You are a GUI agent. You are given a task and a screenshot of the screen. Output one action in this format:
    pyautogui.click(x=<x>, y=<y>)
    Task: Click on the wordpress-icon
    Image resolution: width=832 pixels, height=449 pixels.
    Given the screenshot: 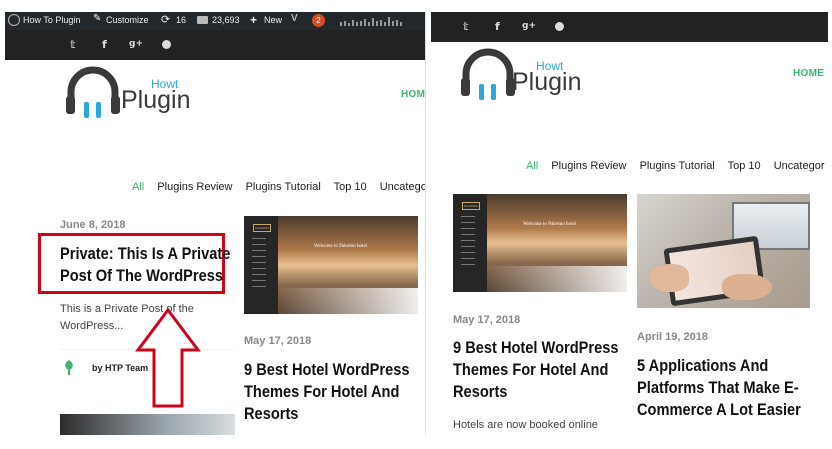 What is the action you would take?
    pyautogui.click(x=14, y=20)
    